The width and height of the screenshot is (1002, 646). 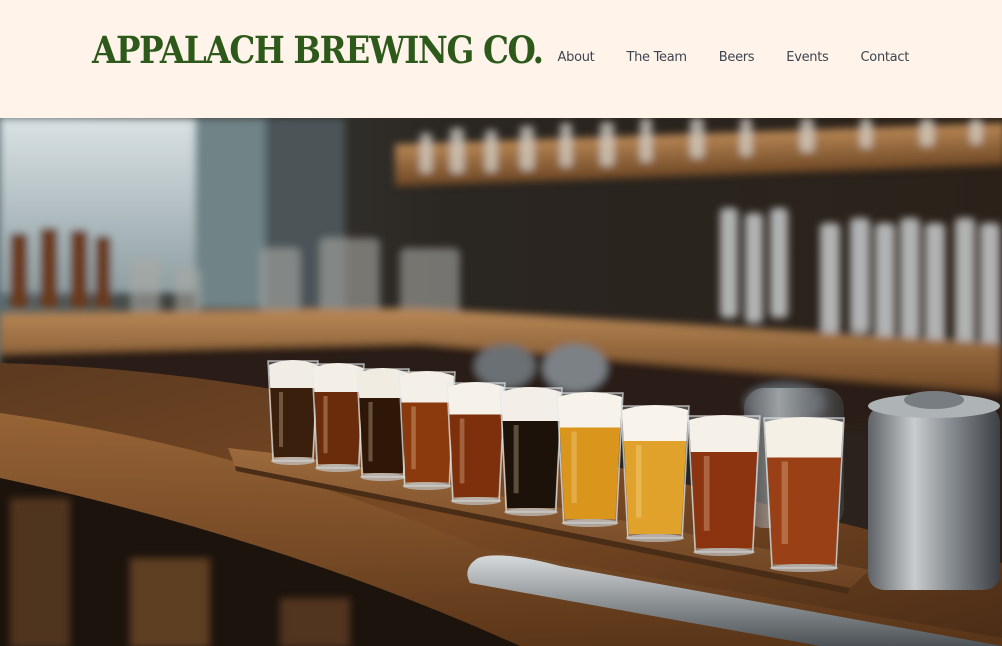 I want to click on main-nav: About The Team Beers Events Contact, so click(x=734, y=57).